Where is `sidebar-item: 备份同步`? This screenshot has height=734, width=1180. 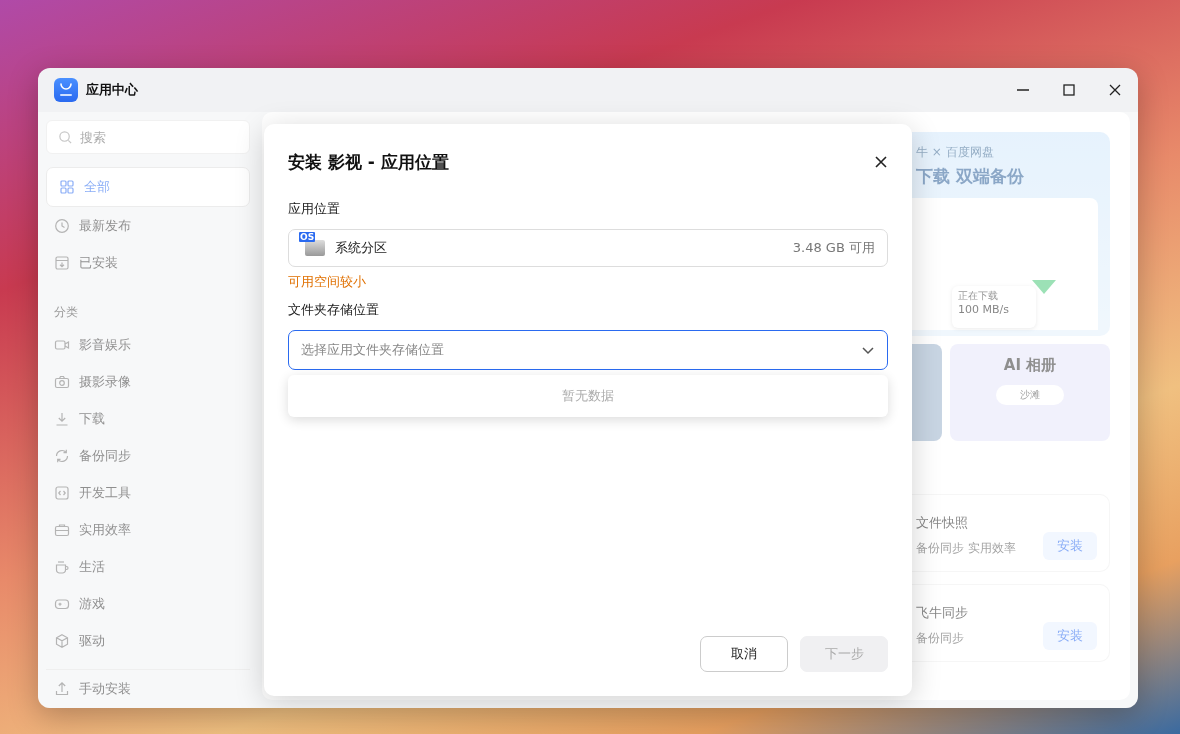 sidebar-item: 备份同步 is located at coordinates (148, 456).